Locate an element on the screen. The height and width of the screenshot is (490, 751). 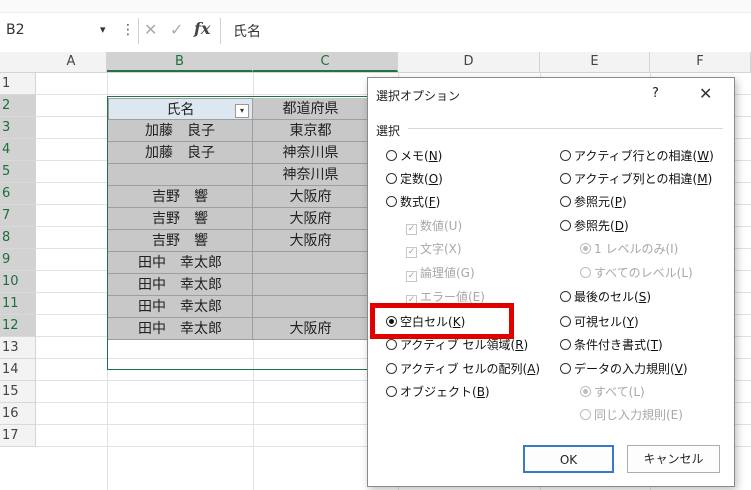
column-header-b: B is located at coordinates (180, 62).